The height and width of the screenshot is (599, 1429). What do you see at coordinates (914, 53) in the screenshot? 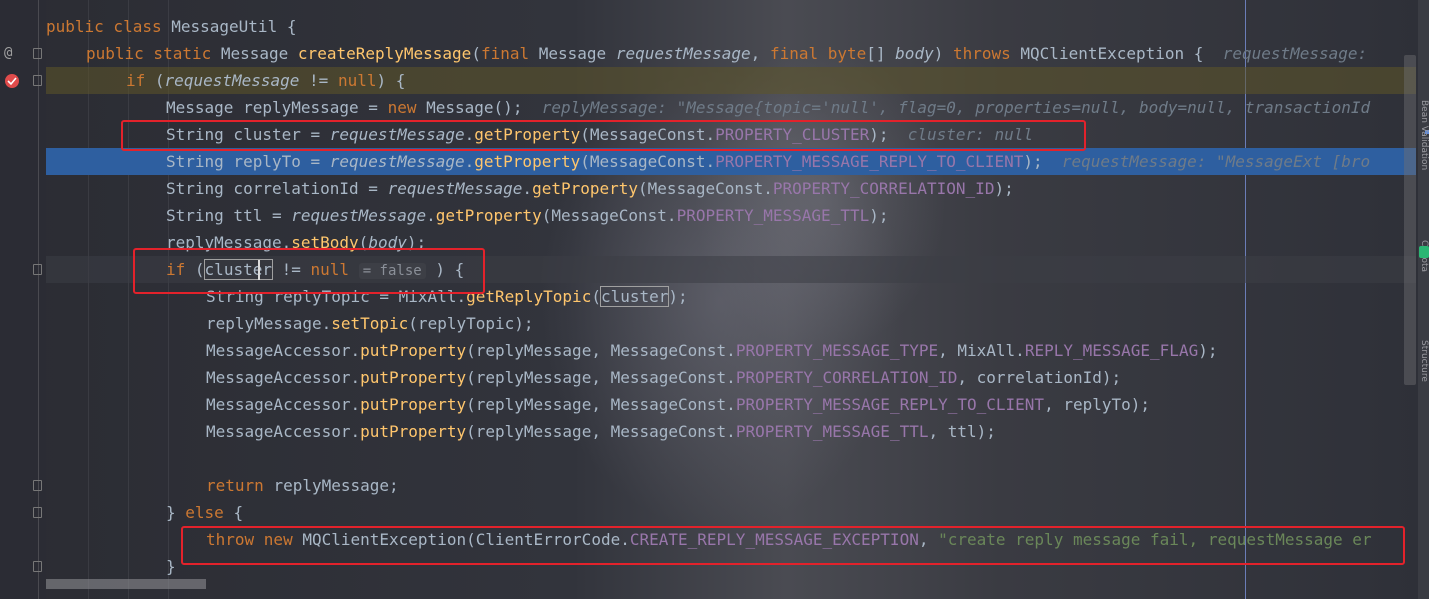
I see `code-token: body` at bounding box center [914, 53].